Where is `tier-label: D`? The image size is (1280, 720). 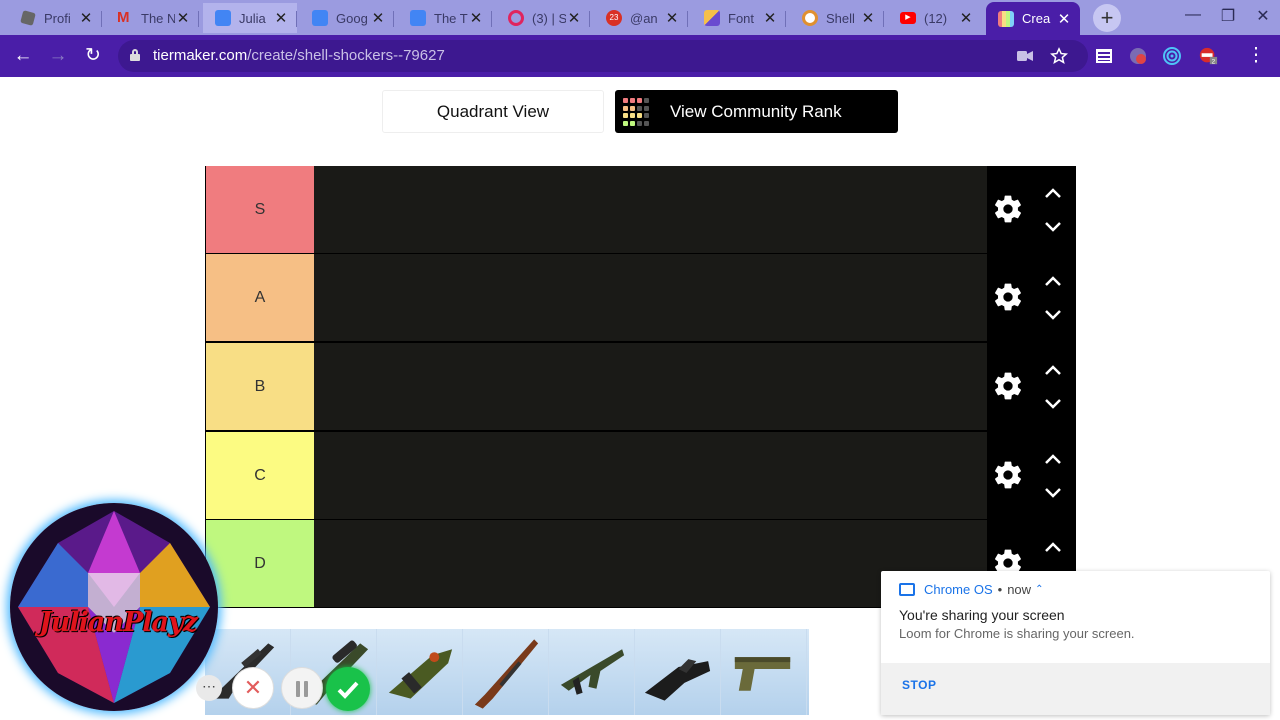
tier-label: D is located at coordinates (260, 563).